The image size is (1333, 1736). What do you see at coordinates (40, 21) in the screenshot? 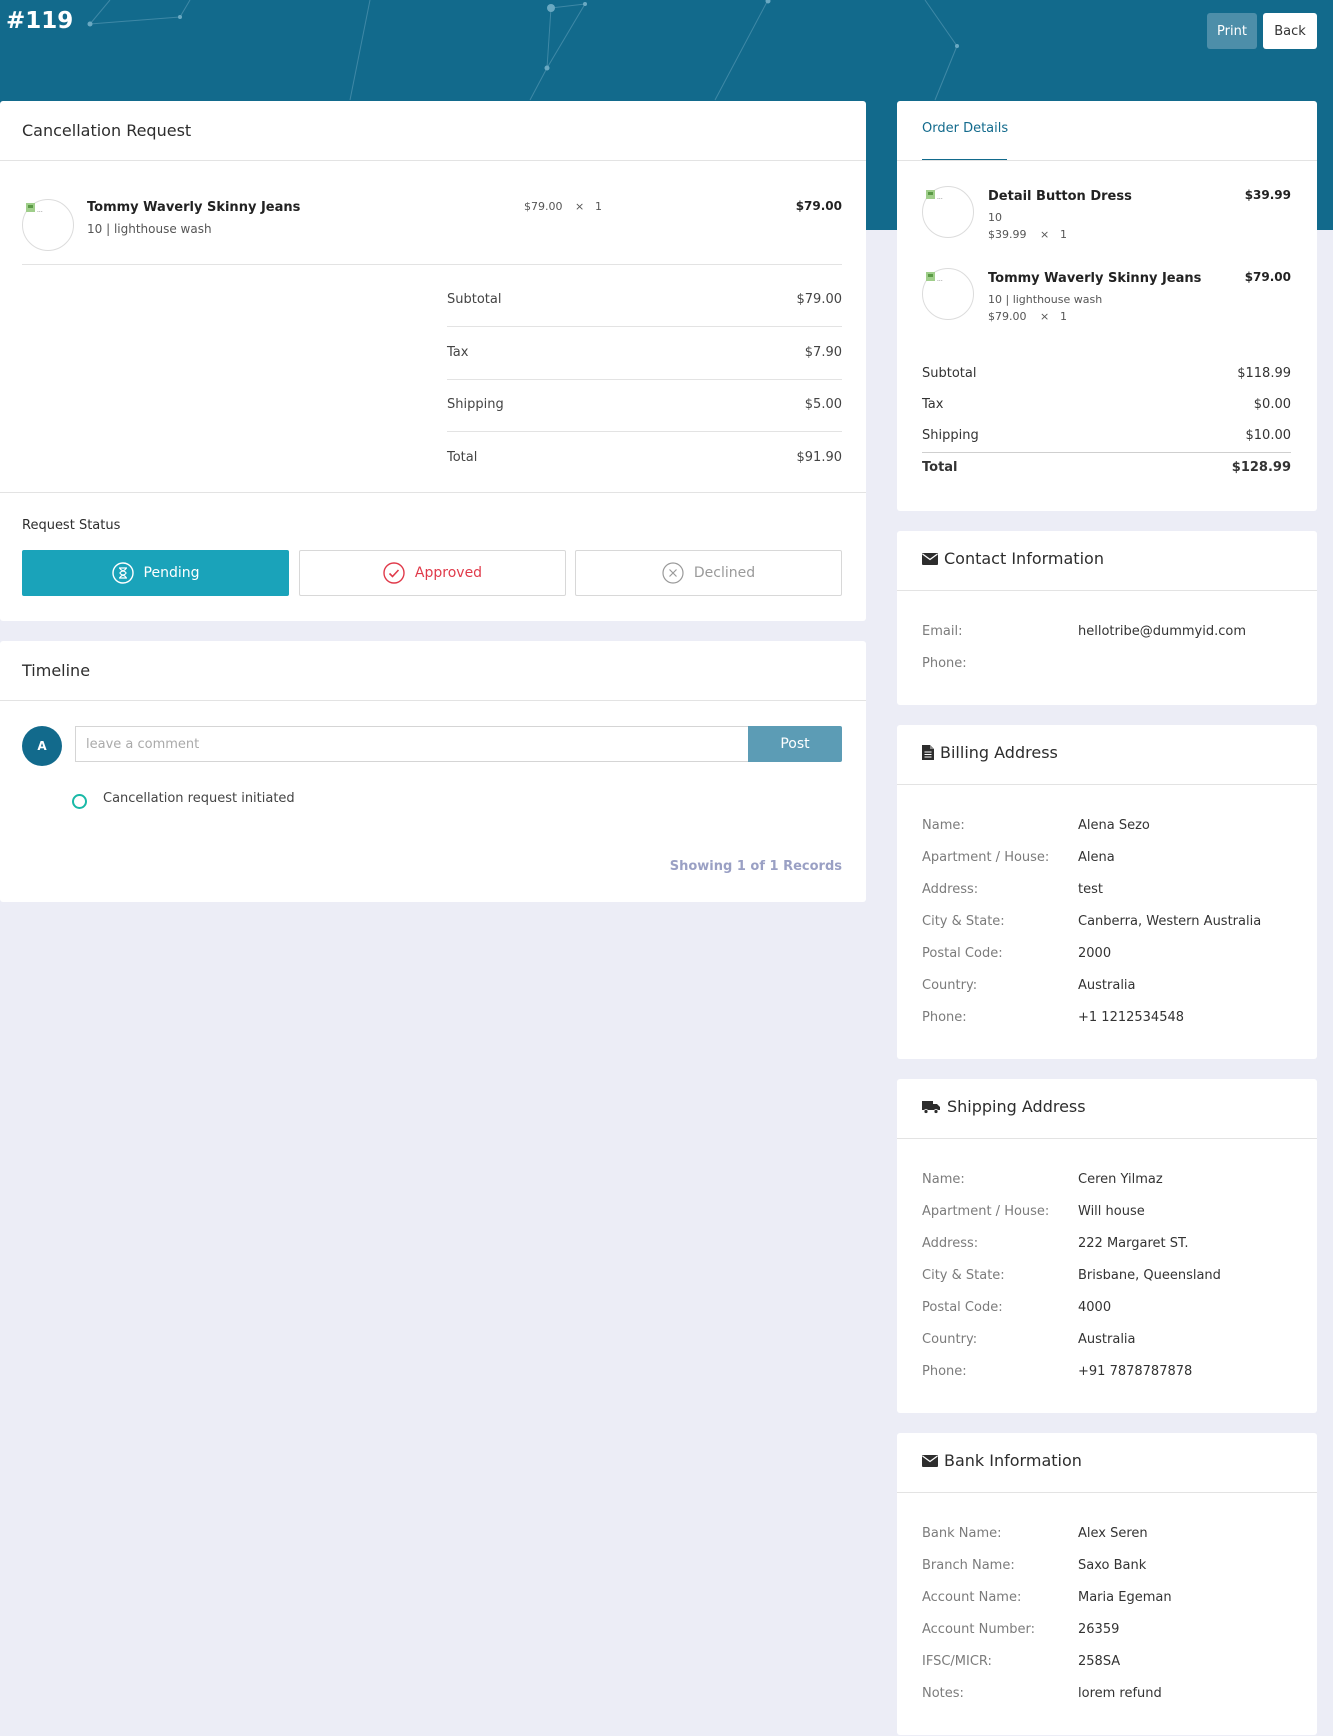
I see `order-number: #119` at bounding box center [40, 21].